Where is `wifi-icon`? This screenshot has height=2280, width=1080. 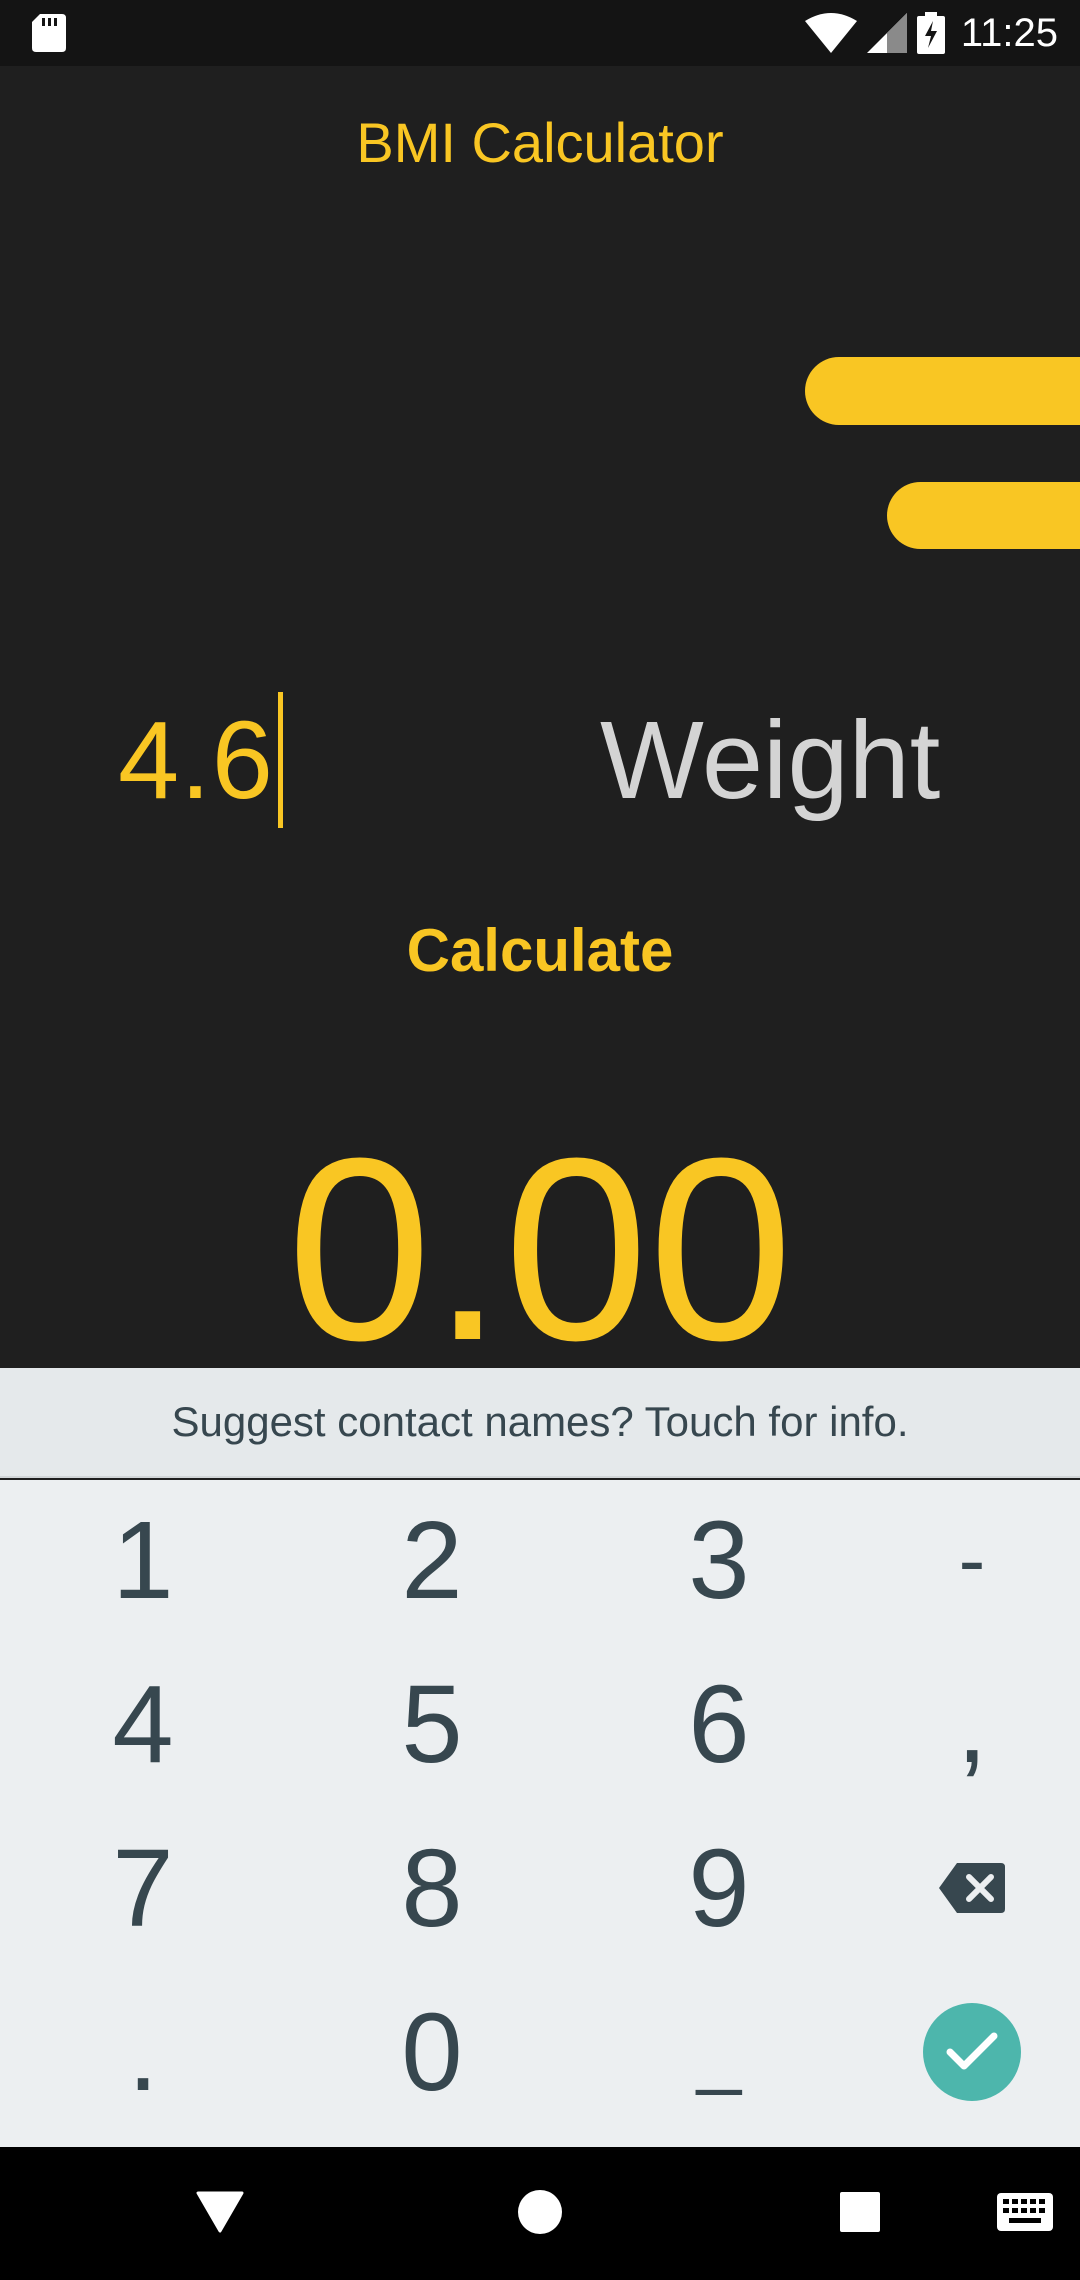
wifi-icon is located at coordinates (830, 33).